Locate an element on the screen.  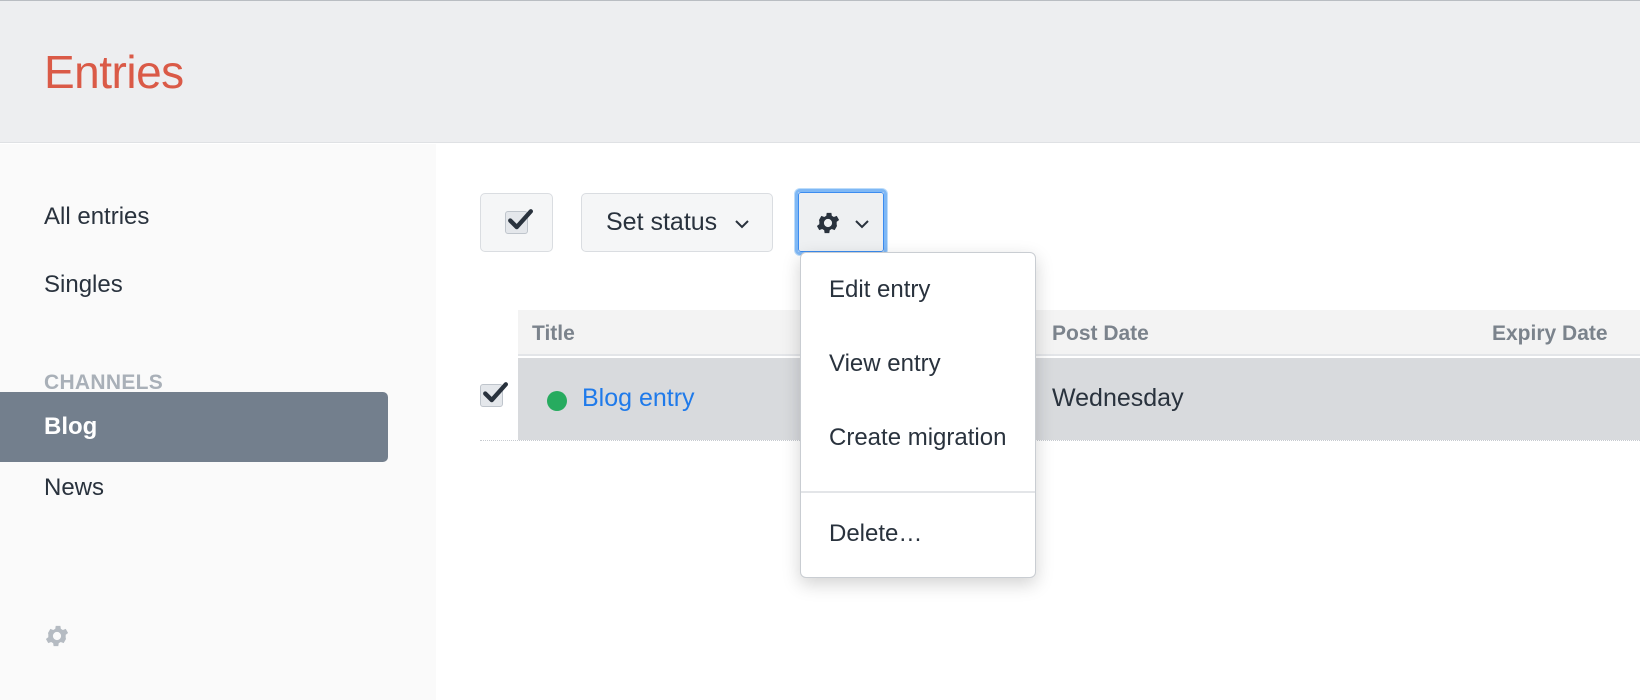
select-all-checkbox is located at coordinates (519, 221).